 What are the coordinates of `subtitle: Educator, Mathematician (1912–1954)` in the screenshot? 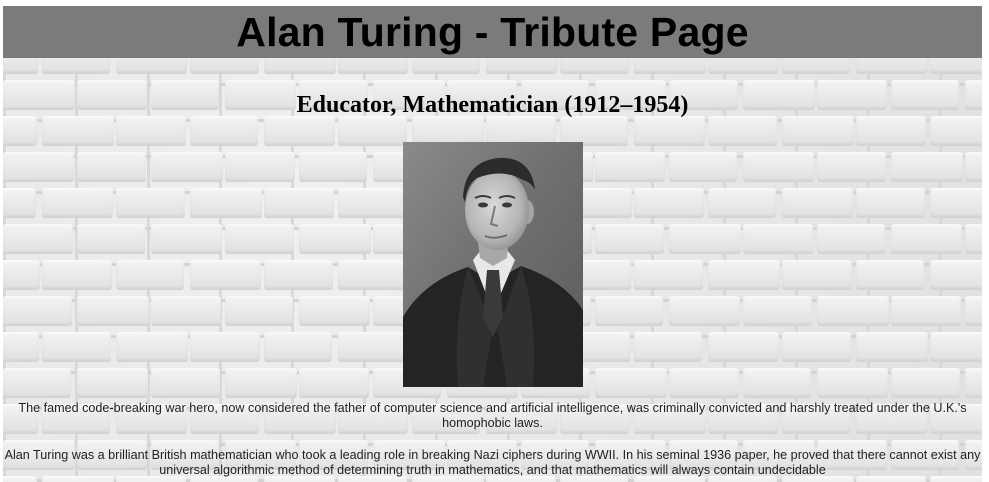 It's located at (492, 105).